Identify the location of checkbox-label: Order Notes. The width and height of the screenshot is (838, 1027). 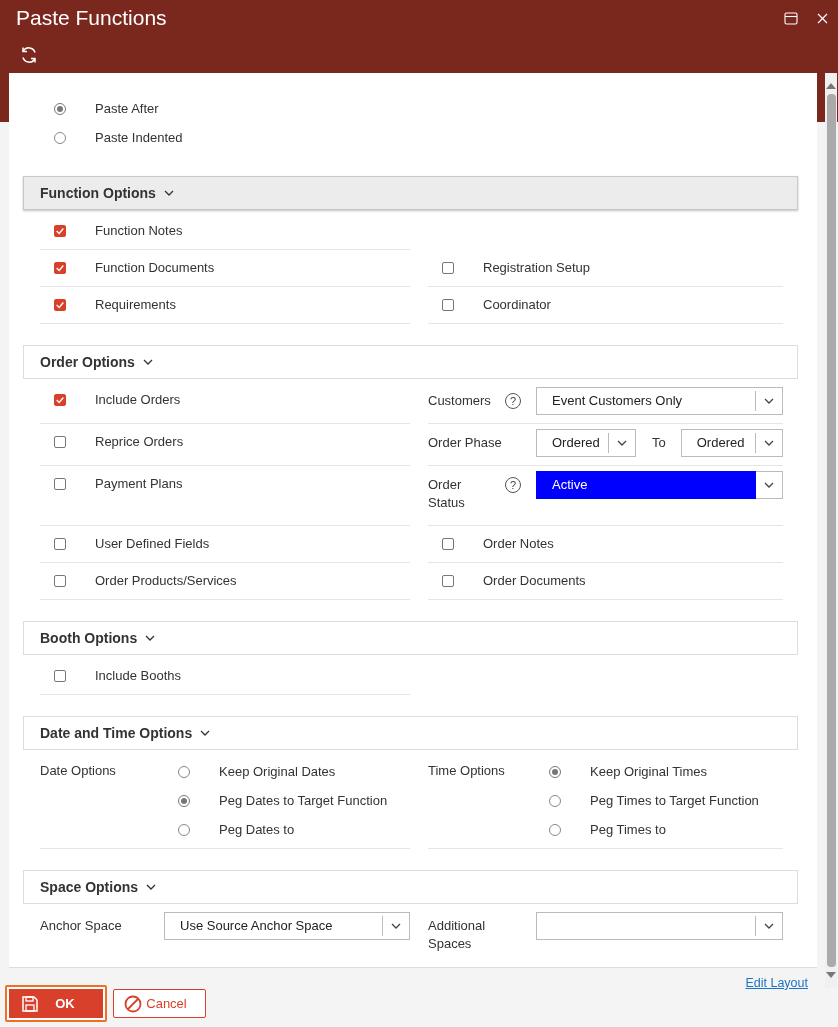
(518, 544).